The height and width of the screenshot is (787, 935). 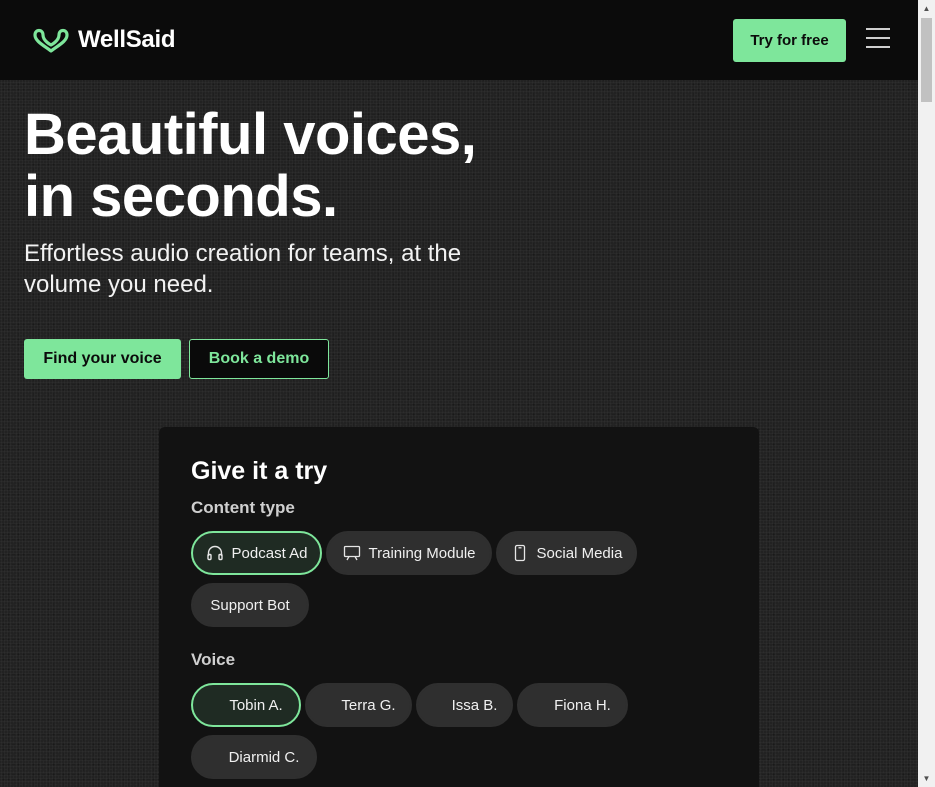 I want to click on book-a-demo-button: Book a demo, so click(x=259, y=359).